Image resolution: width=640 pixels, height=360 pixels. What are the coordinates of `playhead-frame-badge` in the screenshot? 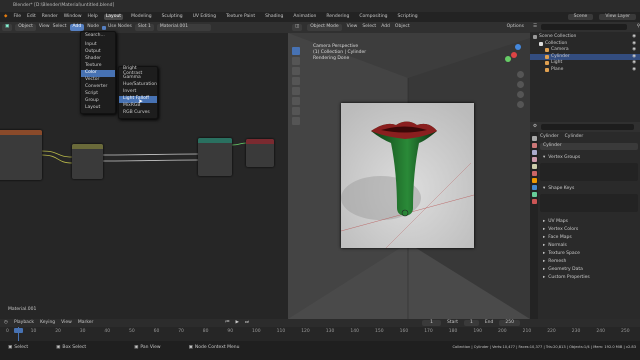 It's located at (18, 330).